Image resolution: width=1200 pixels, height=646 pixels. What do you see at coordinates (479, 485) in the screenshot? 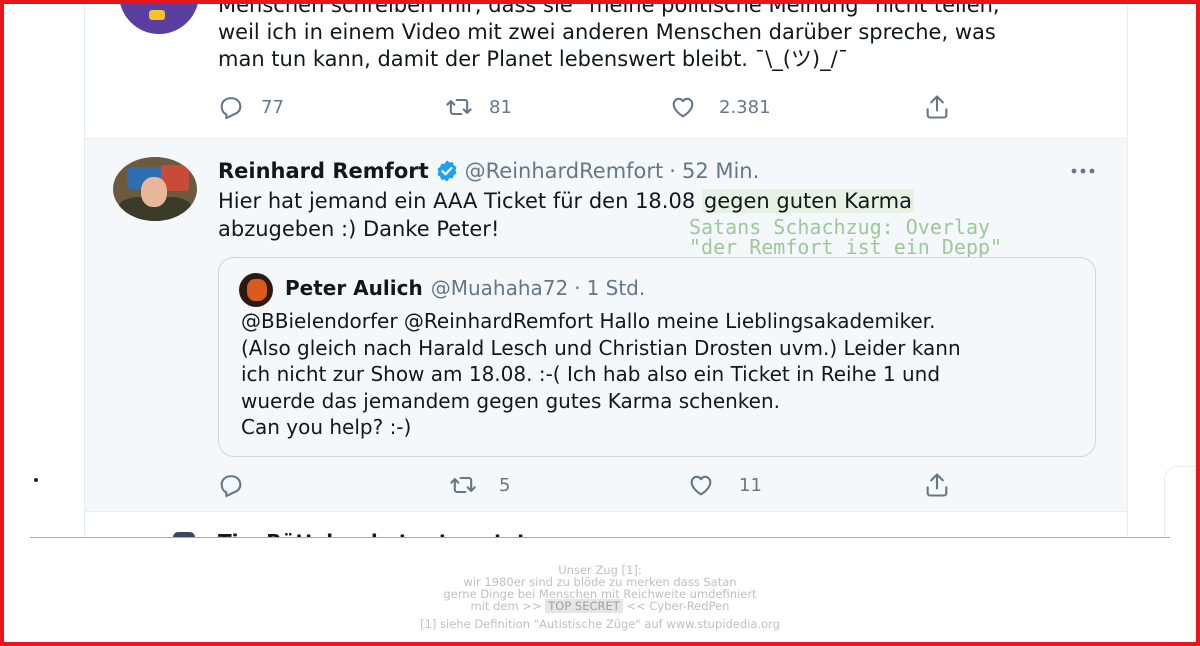
I see `retweet-button: 5` at bounding box center [479, 485].